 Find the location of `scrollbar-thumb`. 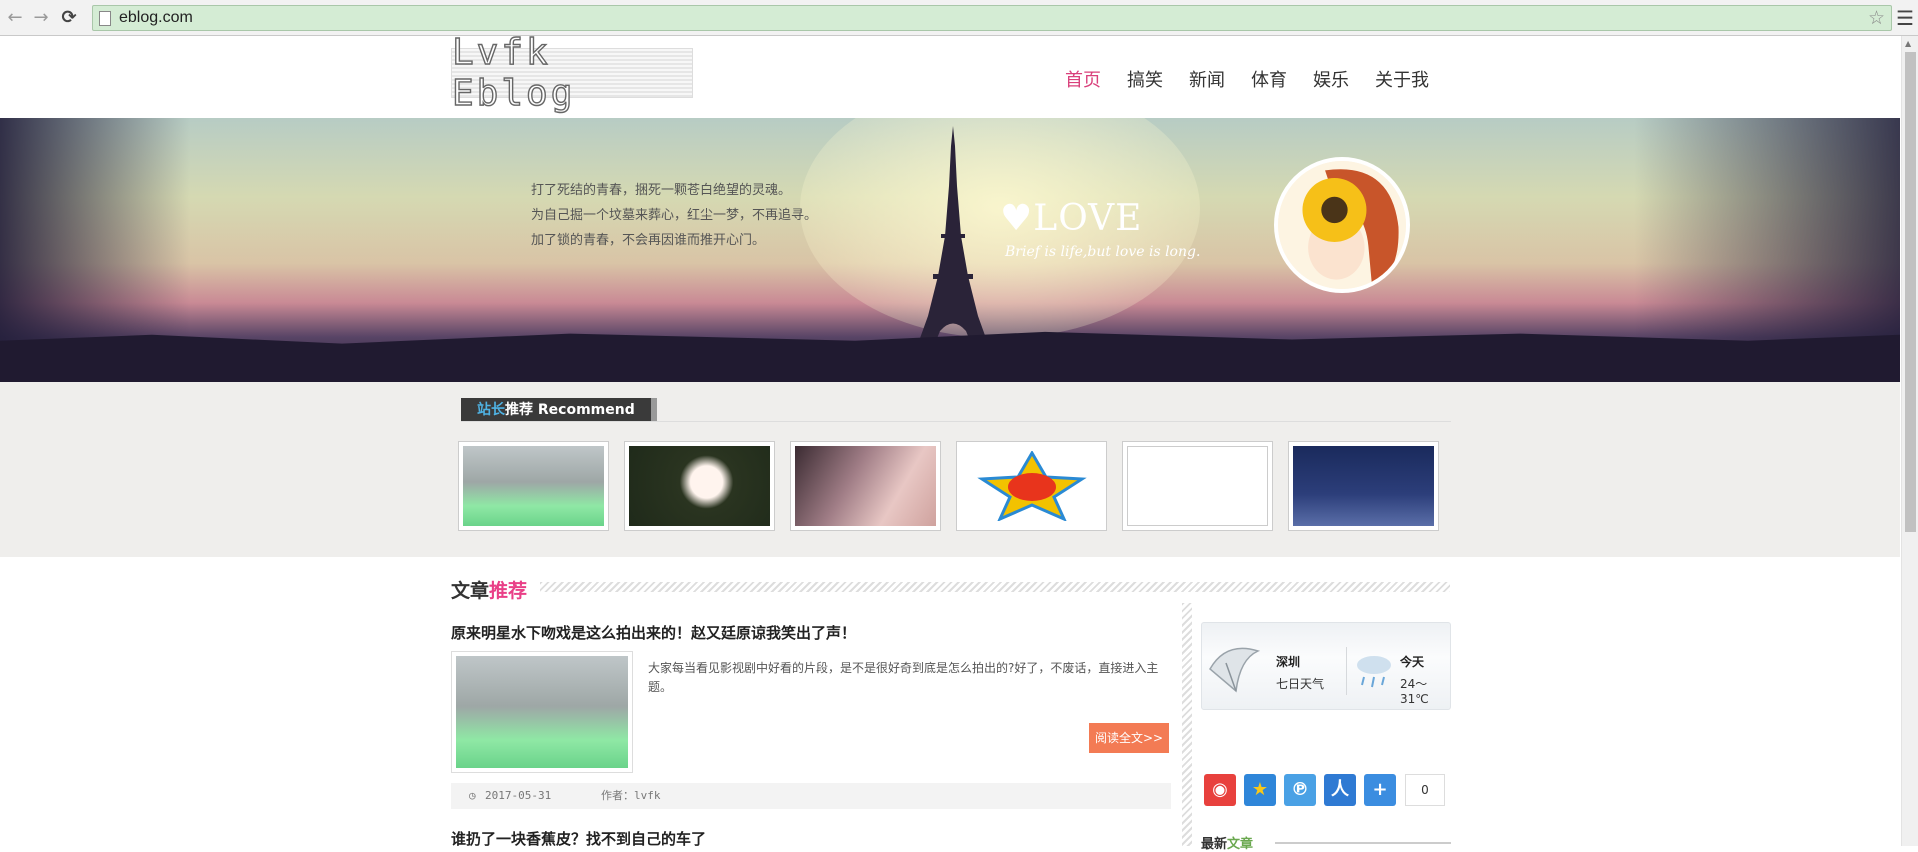

scrollbar-thumb is located at coordinates (1910, 292).